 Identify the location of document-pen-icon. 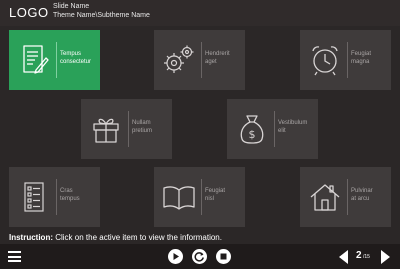
(36, 59).